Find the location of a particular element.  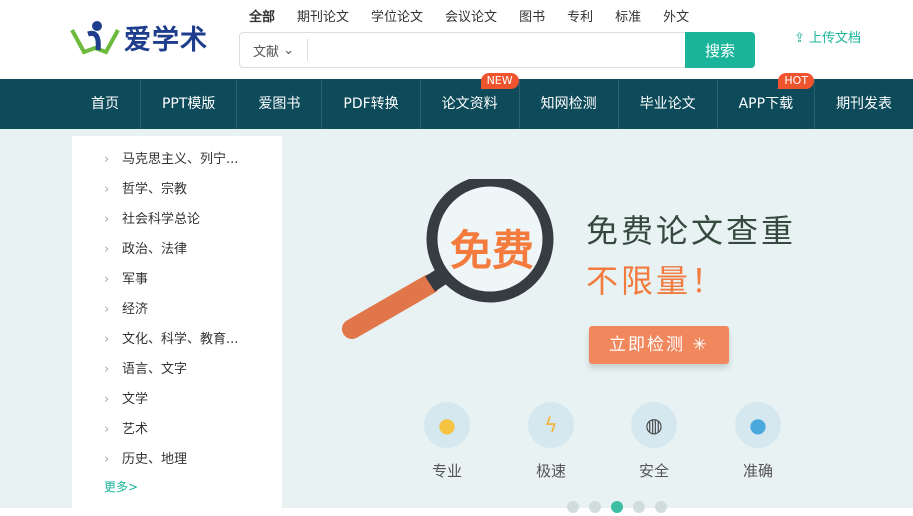

sidebar-item: 政治、法律 is located at coordinates (177, 250).